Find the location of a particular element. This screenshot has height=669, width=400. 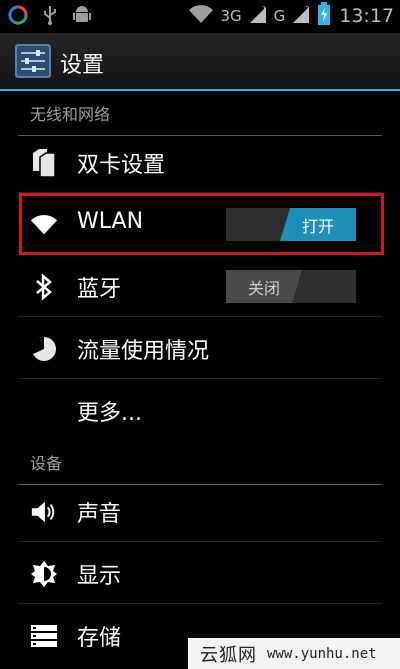

settings-item-data-usage: 流量使用情况 is located at coordinates (200, 348).